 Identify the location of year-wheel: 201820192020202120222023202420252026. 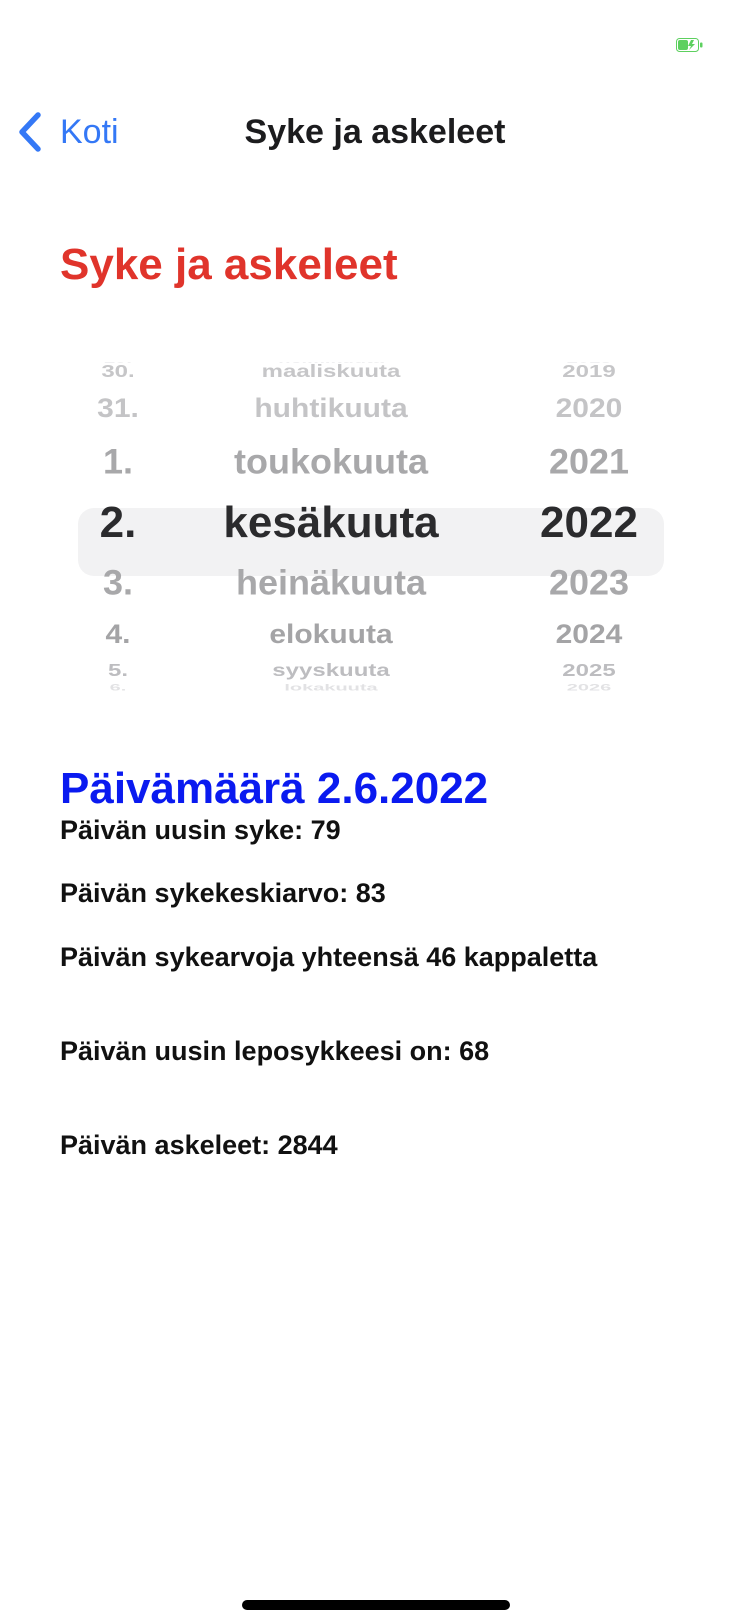
(589, 542).